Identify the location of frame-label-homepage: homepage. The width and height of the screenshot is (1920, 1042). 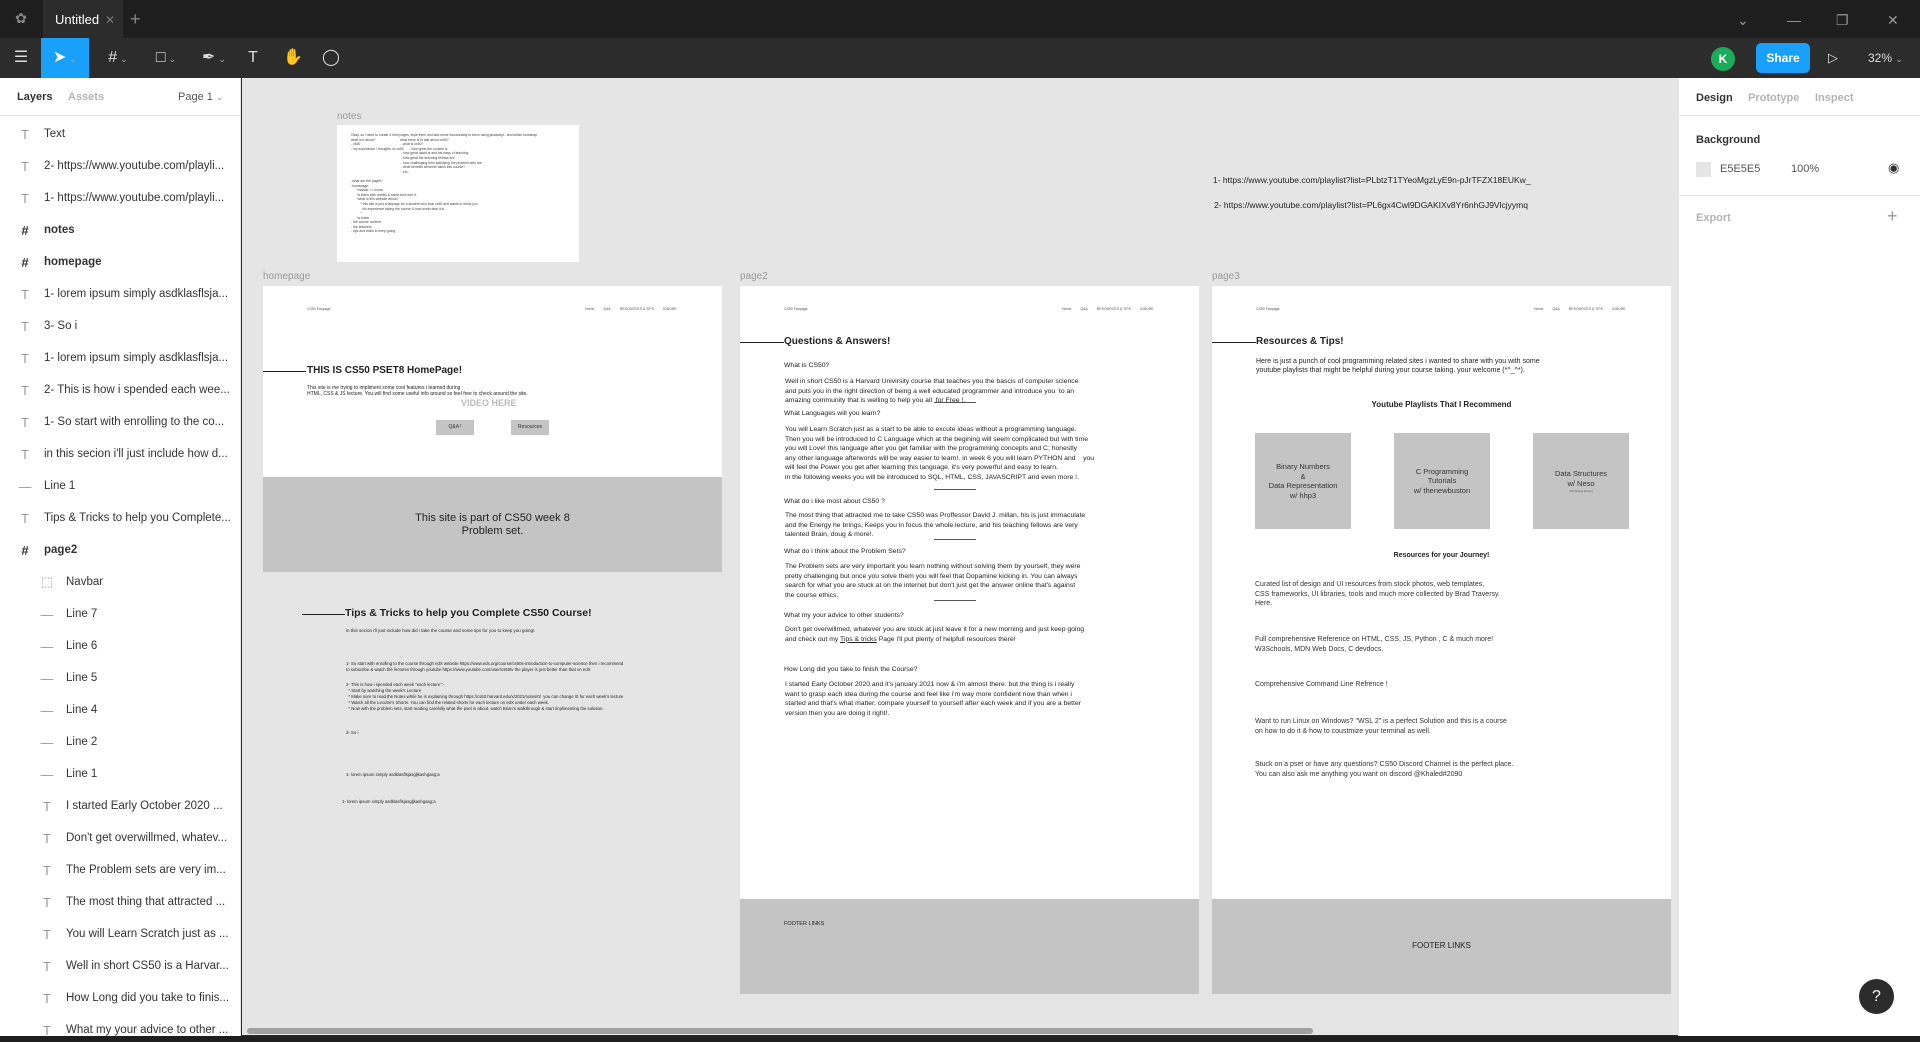
(286, 276).